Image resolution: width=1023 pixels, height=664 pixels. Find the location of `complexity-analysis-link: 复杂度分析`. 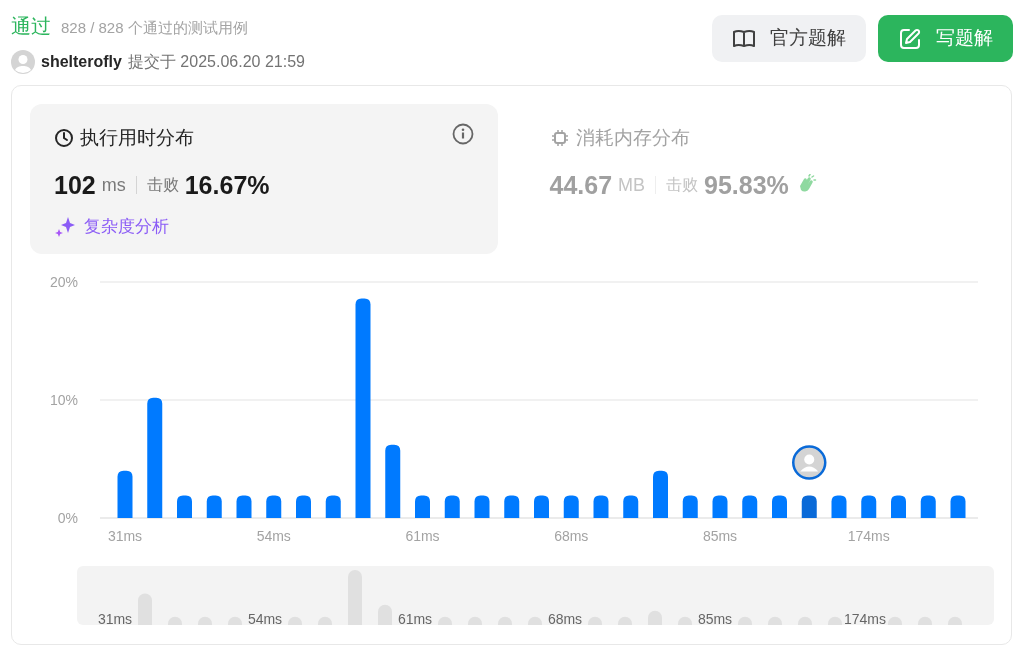

complexity-analysis-link: 复杂度分析 is located at coordinates (126, 227).